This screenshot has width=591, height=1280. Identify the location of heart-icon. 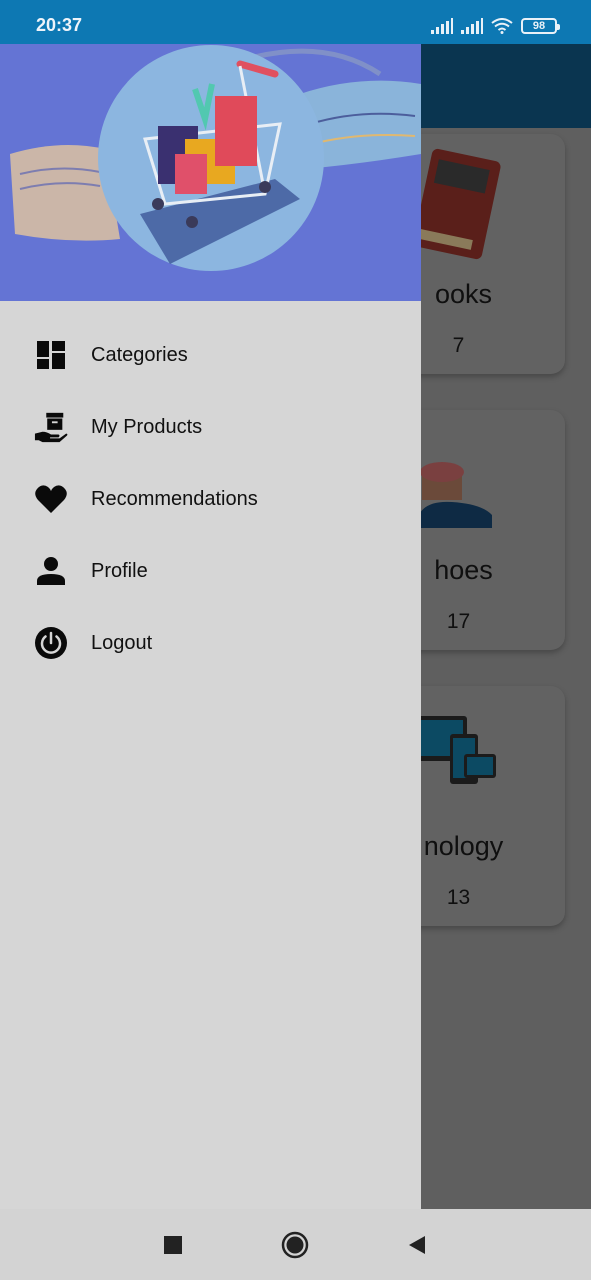
(51, 499).